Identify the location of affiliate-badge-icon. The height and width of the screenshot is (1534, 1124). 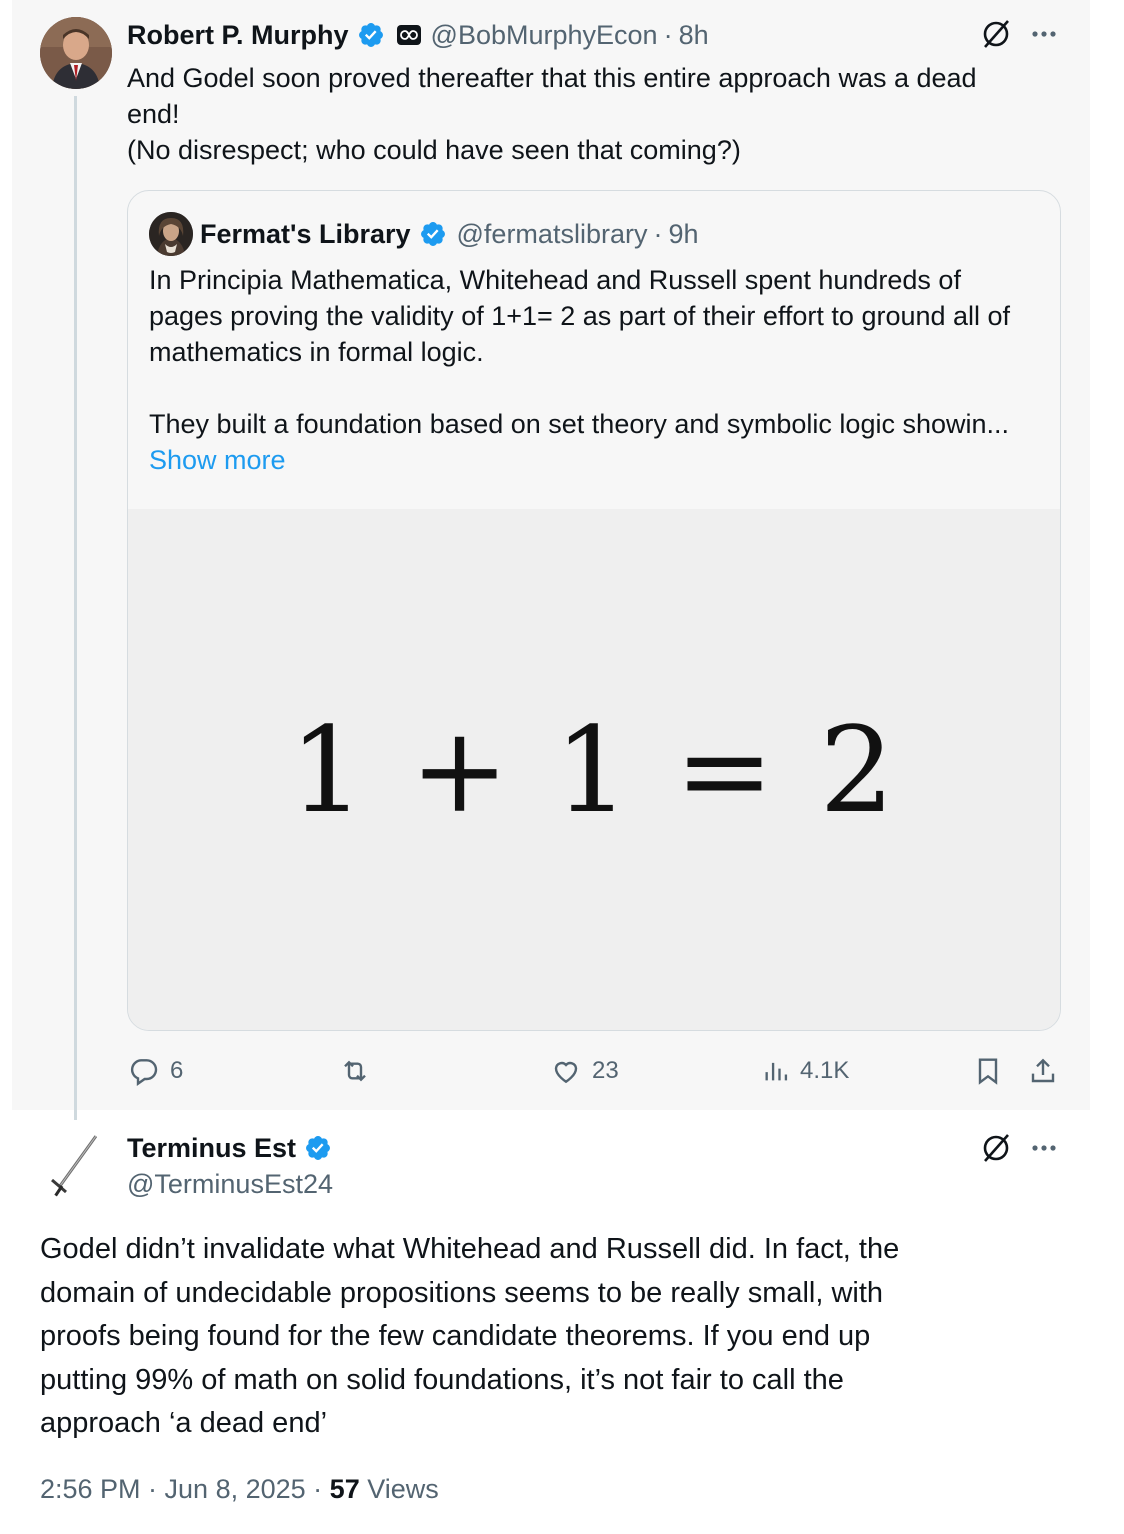
(408, 35).